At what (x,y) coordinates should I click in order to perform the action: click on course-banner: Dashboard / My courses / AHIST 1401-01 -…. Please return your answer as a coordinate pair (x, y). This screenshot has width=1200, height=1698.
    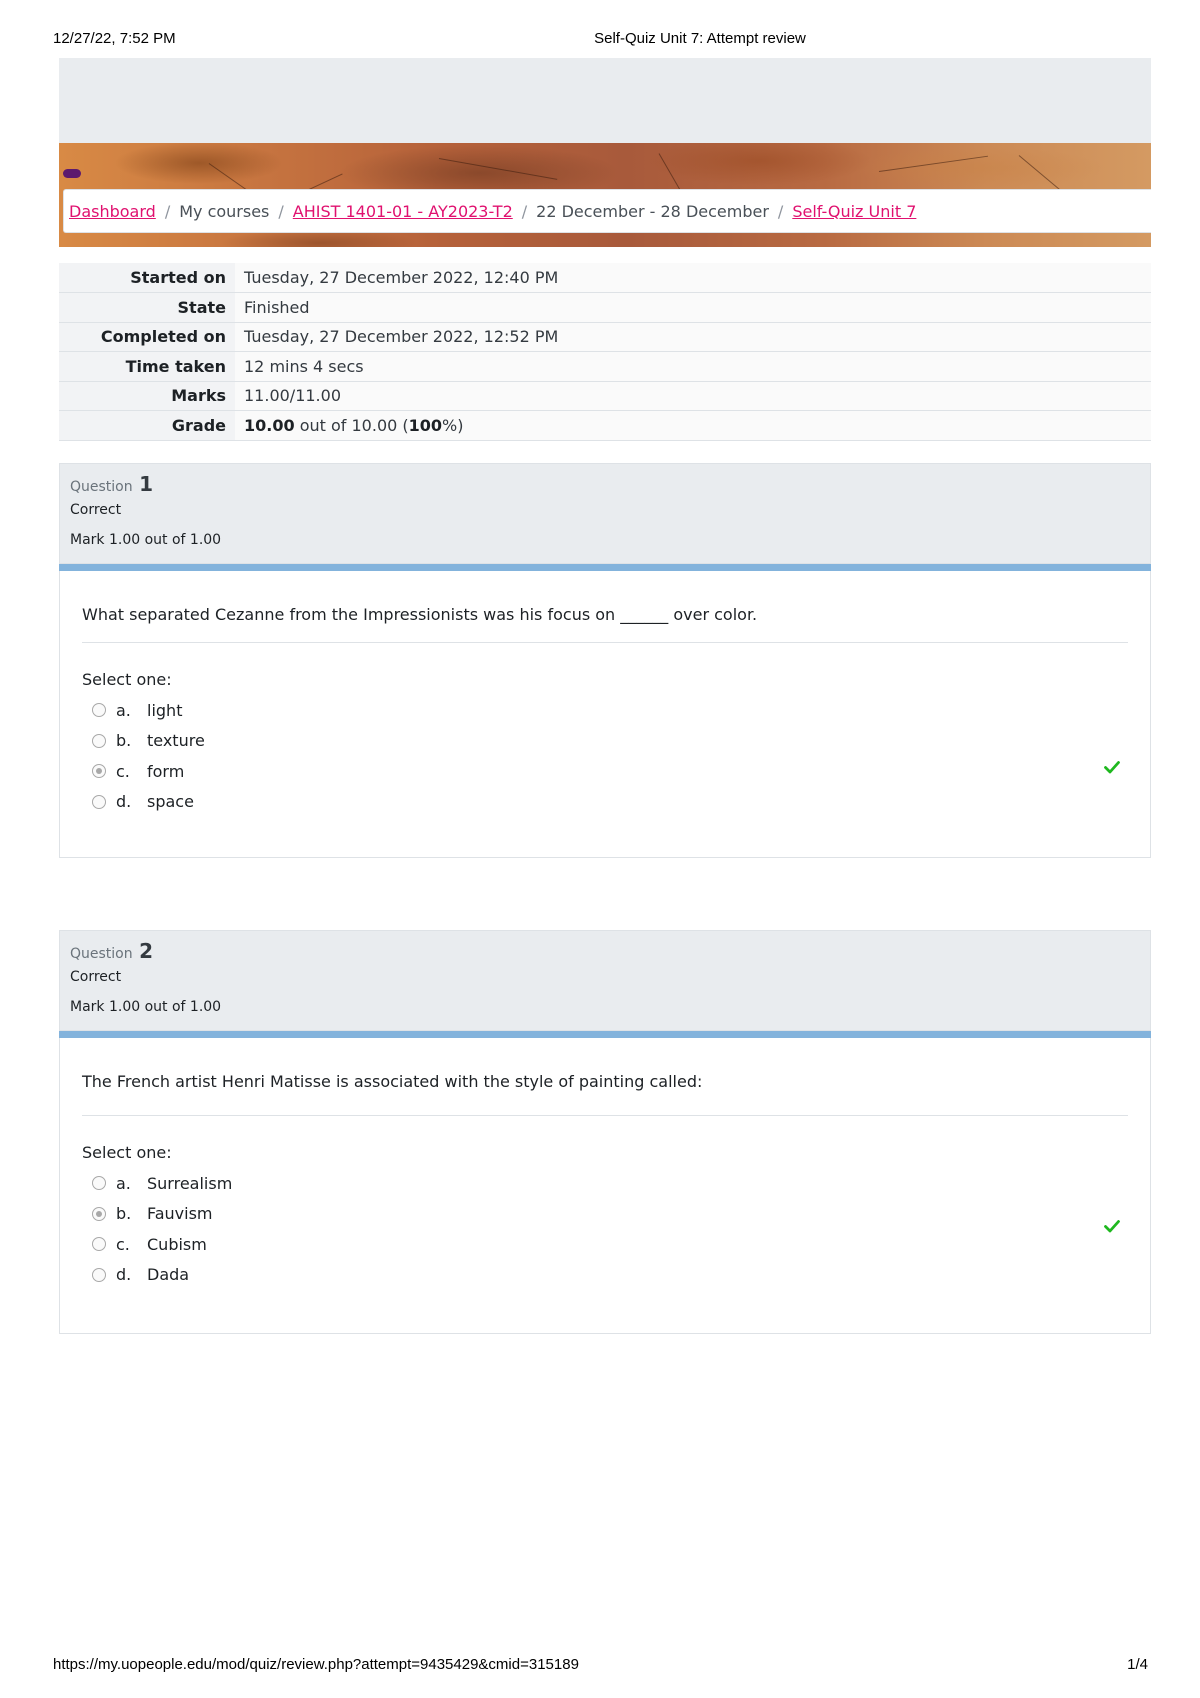
    Looking at the image, I should click on (605, 195).